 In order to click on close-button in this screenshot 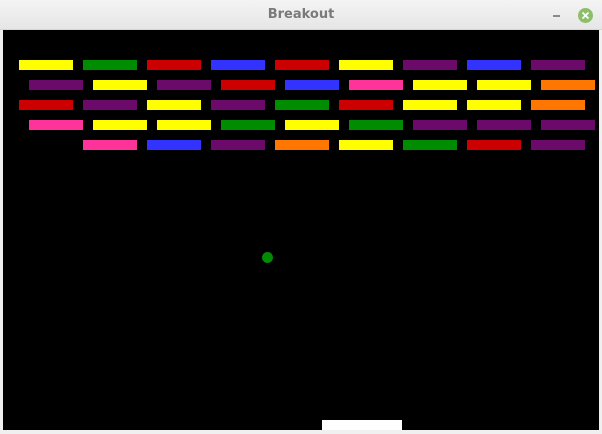, I will do `click(585, 15)`.